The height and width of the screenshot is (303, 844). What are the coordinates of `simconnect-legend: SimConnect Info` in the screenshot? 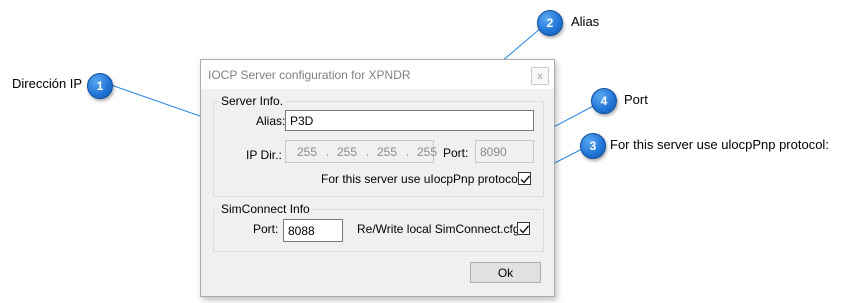 It's located at (265, 209).